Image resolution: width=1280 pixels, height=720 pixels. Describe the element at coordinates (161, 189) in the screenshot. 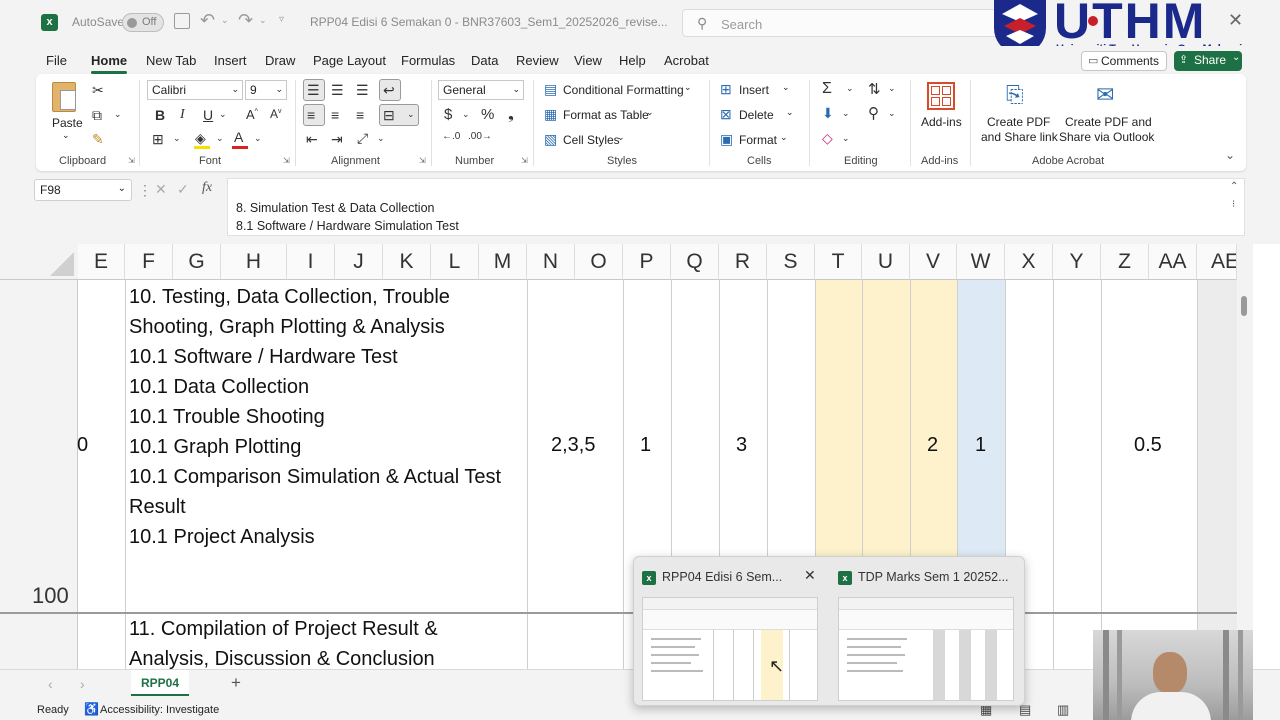

I see `cancel-icon: ✕` at that location.